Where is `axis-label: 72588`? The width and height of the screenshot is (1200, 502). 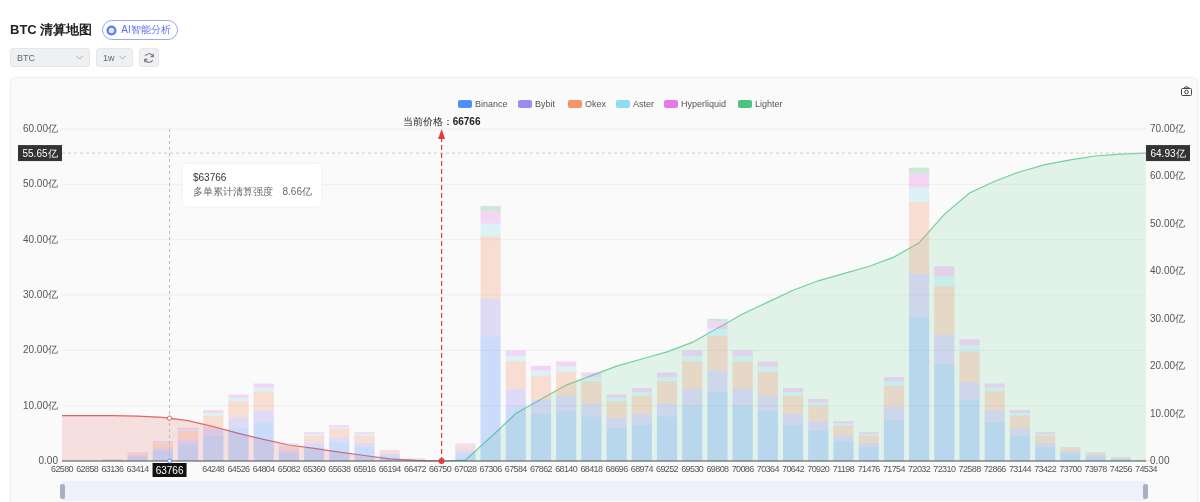 axis-label: 72588 is located at coordinates (969, 469).